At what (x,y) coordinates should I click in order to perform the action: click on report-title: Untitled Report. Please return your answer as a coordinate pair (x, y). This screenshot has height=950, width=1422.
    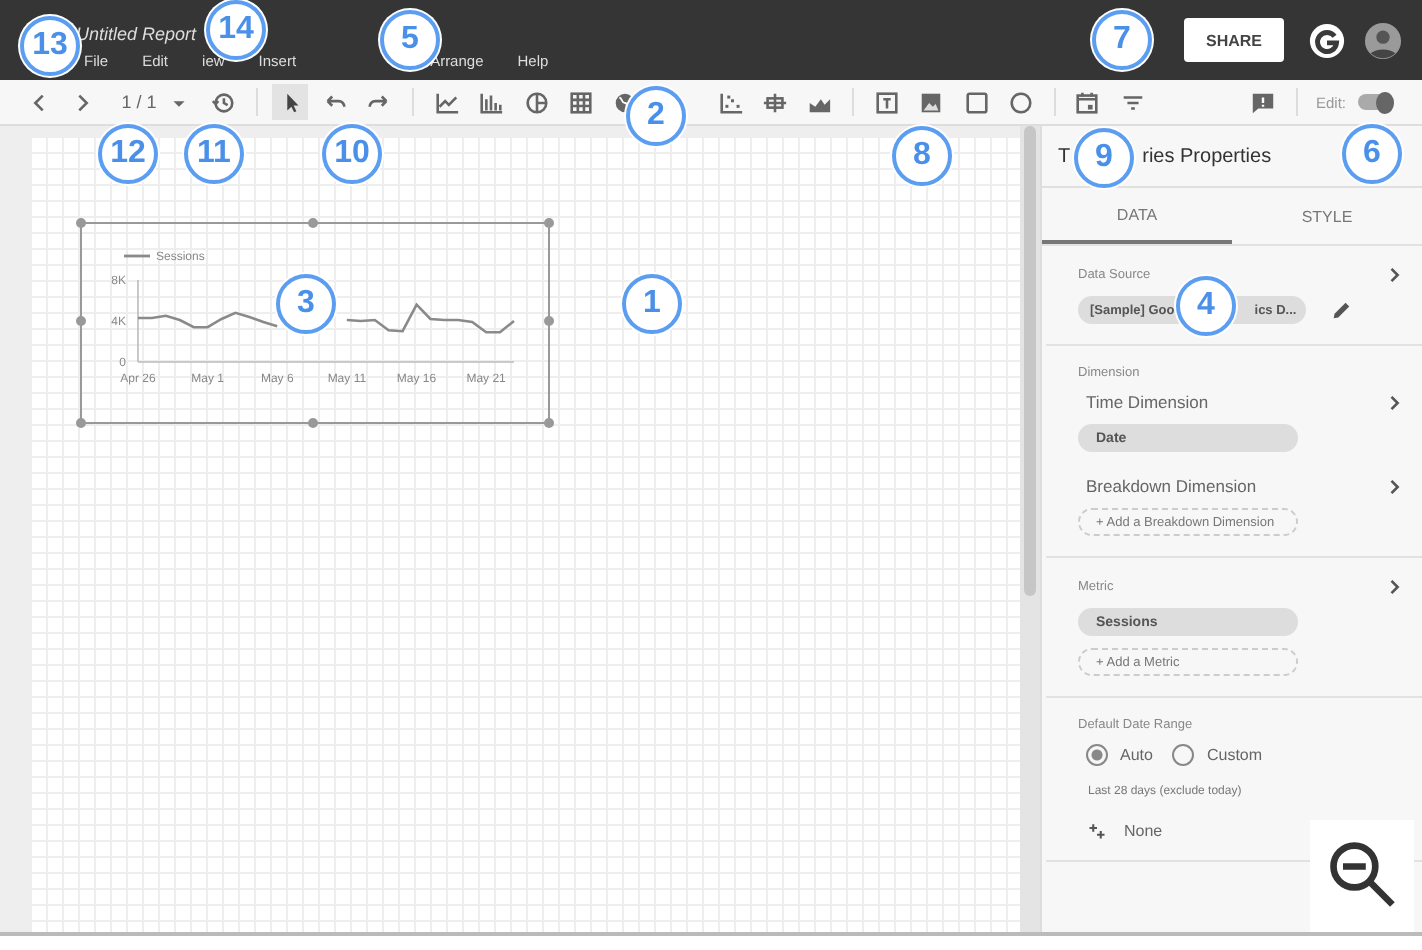
    Looking at the image, I should click on (136, 34).